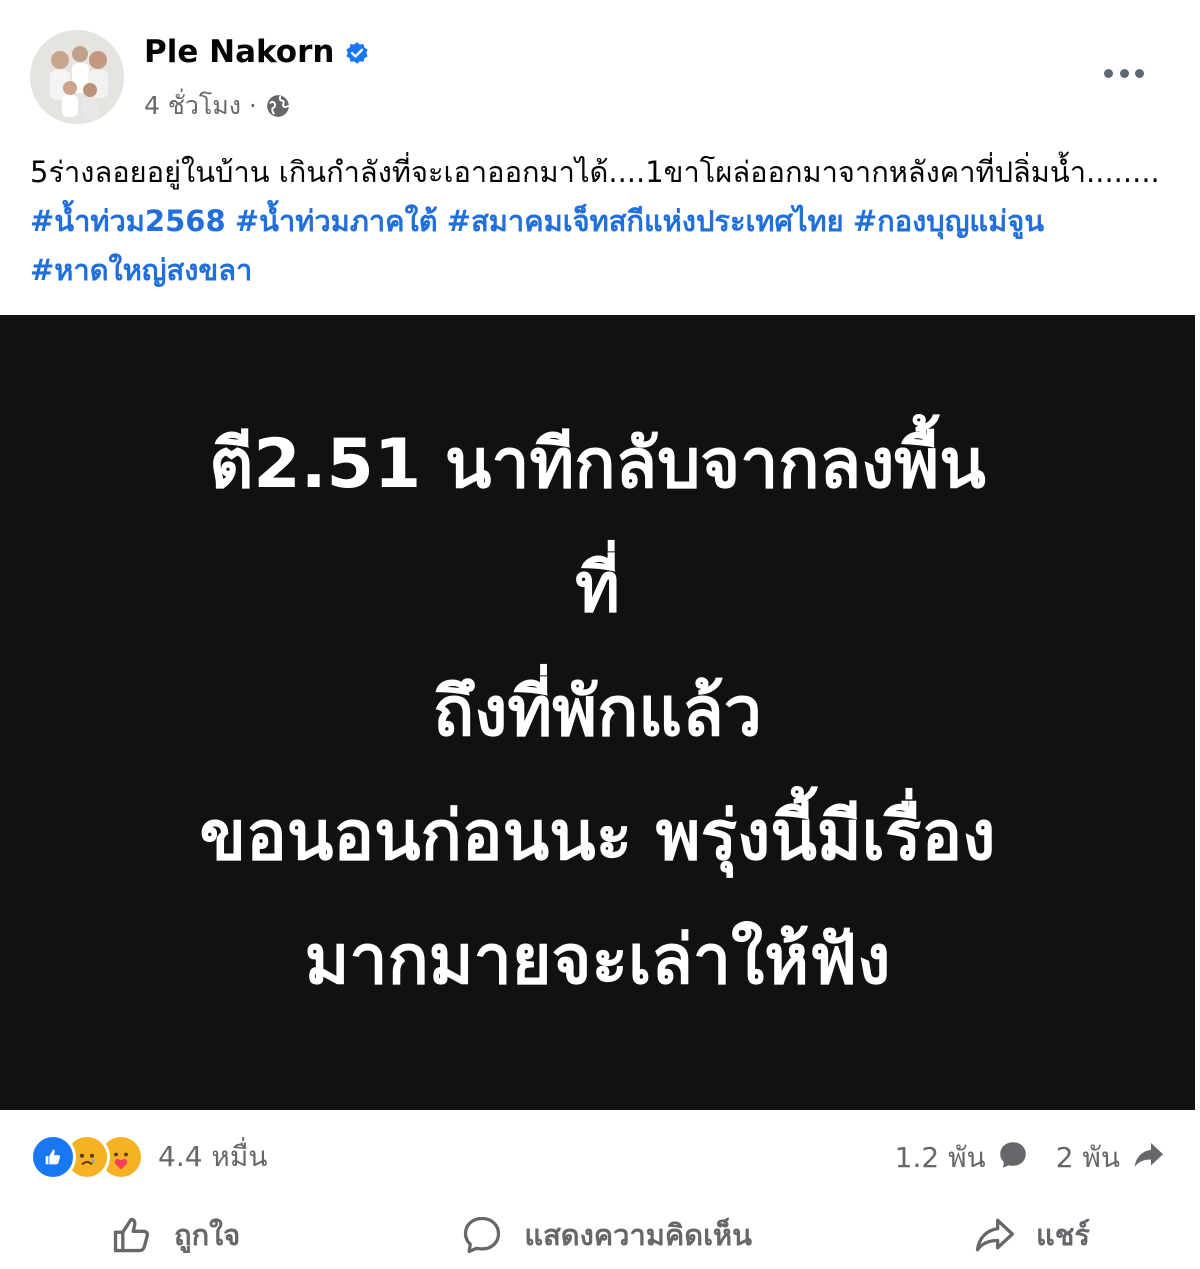 This screenshot has width=1200, height=1269. I want to click on post-actions: ถูกใจ แสดงความคิดเห็น แชร์, so click(600, 1234).